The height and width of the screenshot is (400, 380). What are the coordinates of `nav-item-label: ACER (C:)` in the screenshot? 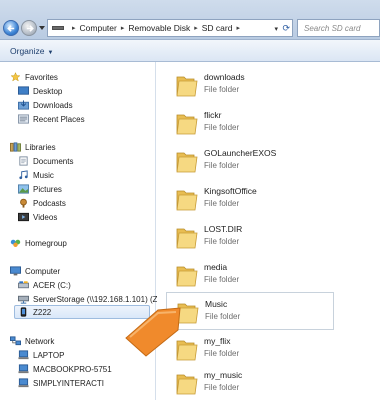 It's located at (52, 285).